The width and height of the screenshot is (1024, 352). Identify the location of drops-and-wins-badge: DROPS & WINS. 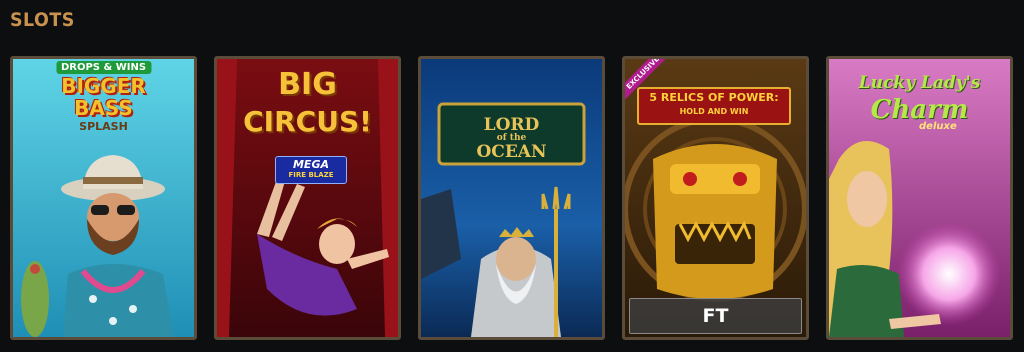
(103, 67).